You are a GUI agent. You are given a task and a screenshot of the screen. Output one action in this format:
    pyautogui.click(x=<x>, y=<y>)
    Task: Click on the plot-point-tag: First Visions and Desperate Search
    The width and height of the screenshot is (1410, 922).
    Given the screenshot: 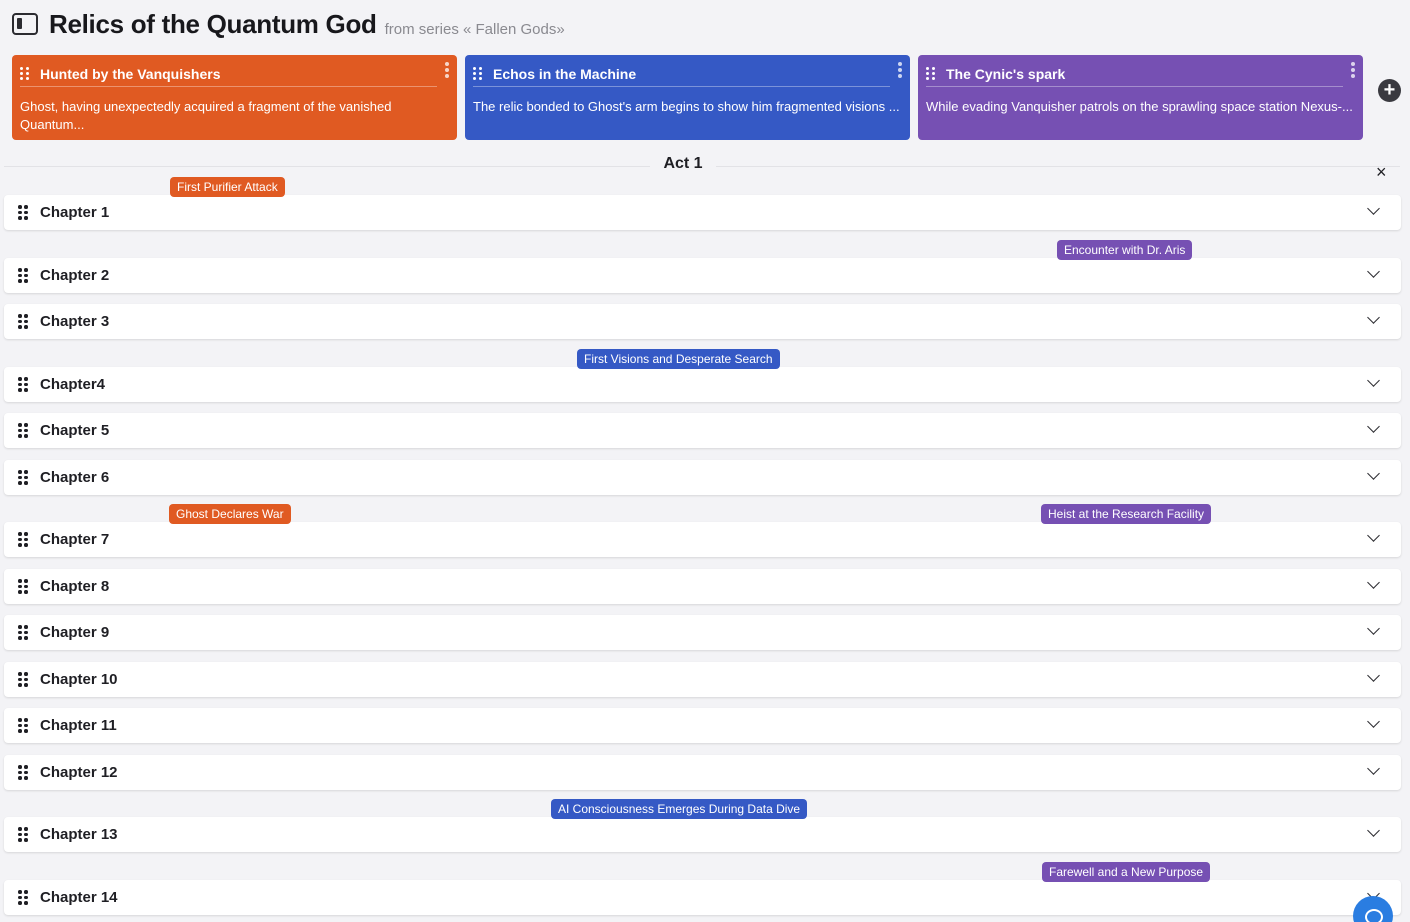 What is the action you would take?
    pyautogui.click(x=678, y=359)
    